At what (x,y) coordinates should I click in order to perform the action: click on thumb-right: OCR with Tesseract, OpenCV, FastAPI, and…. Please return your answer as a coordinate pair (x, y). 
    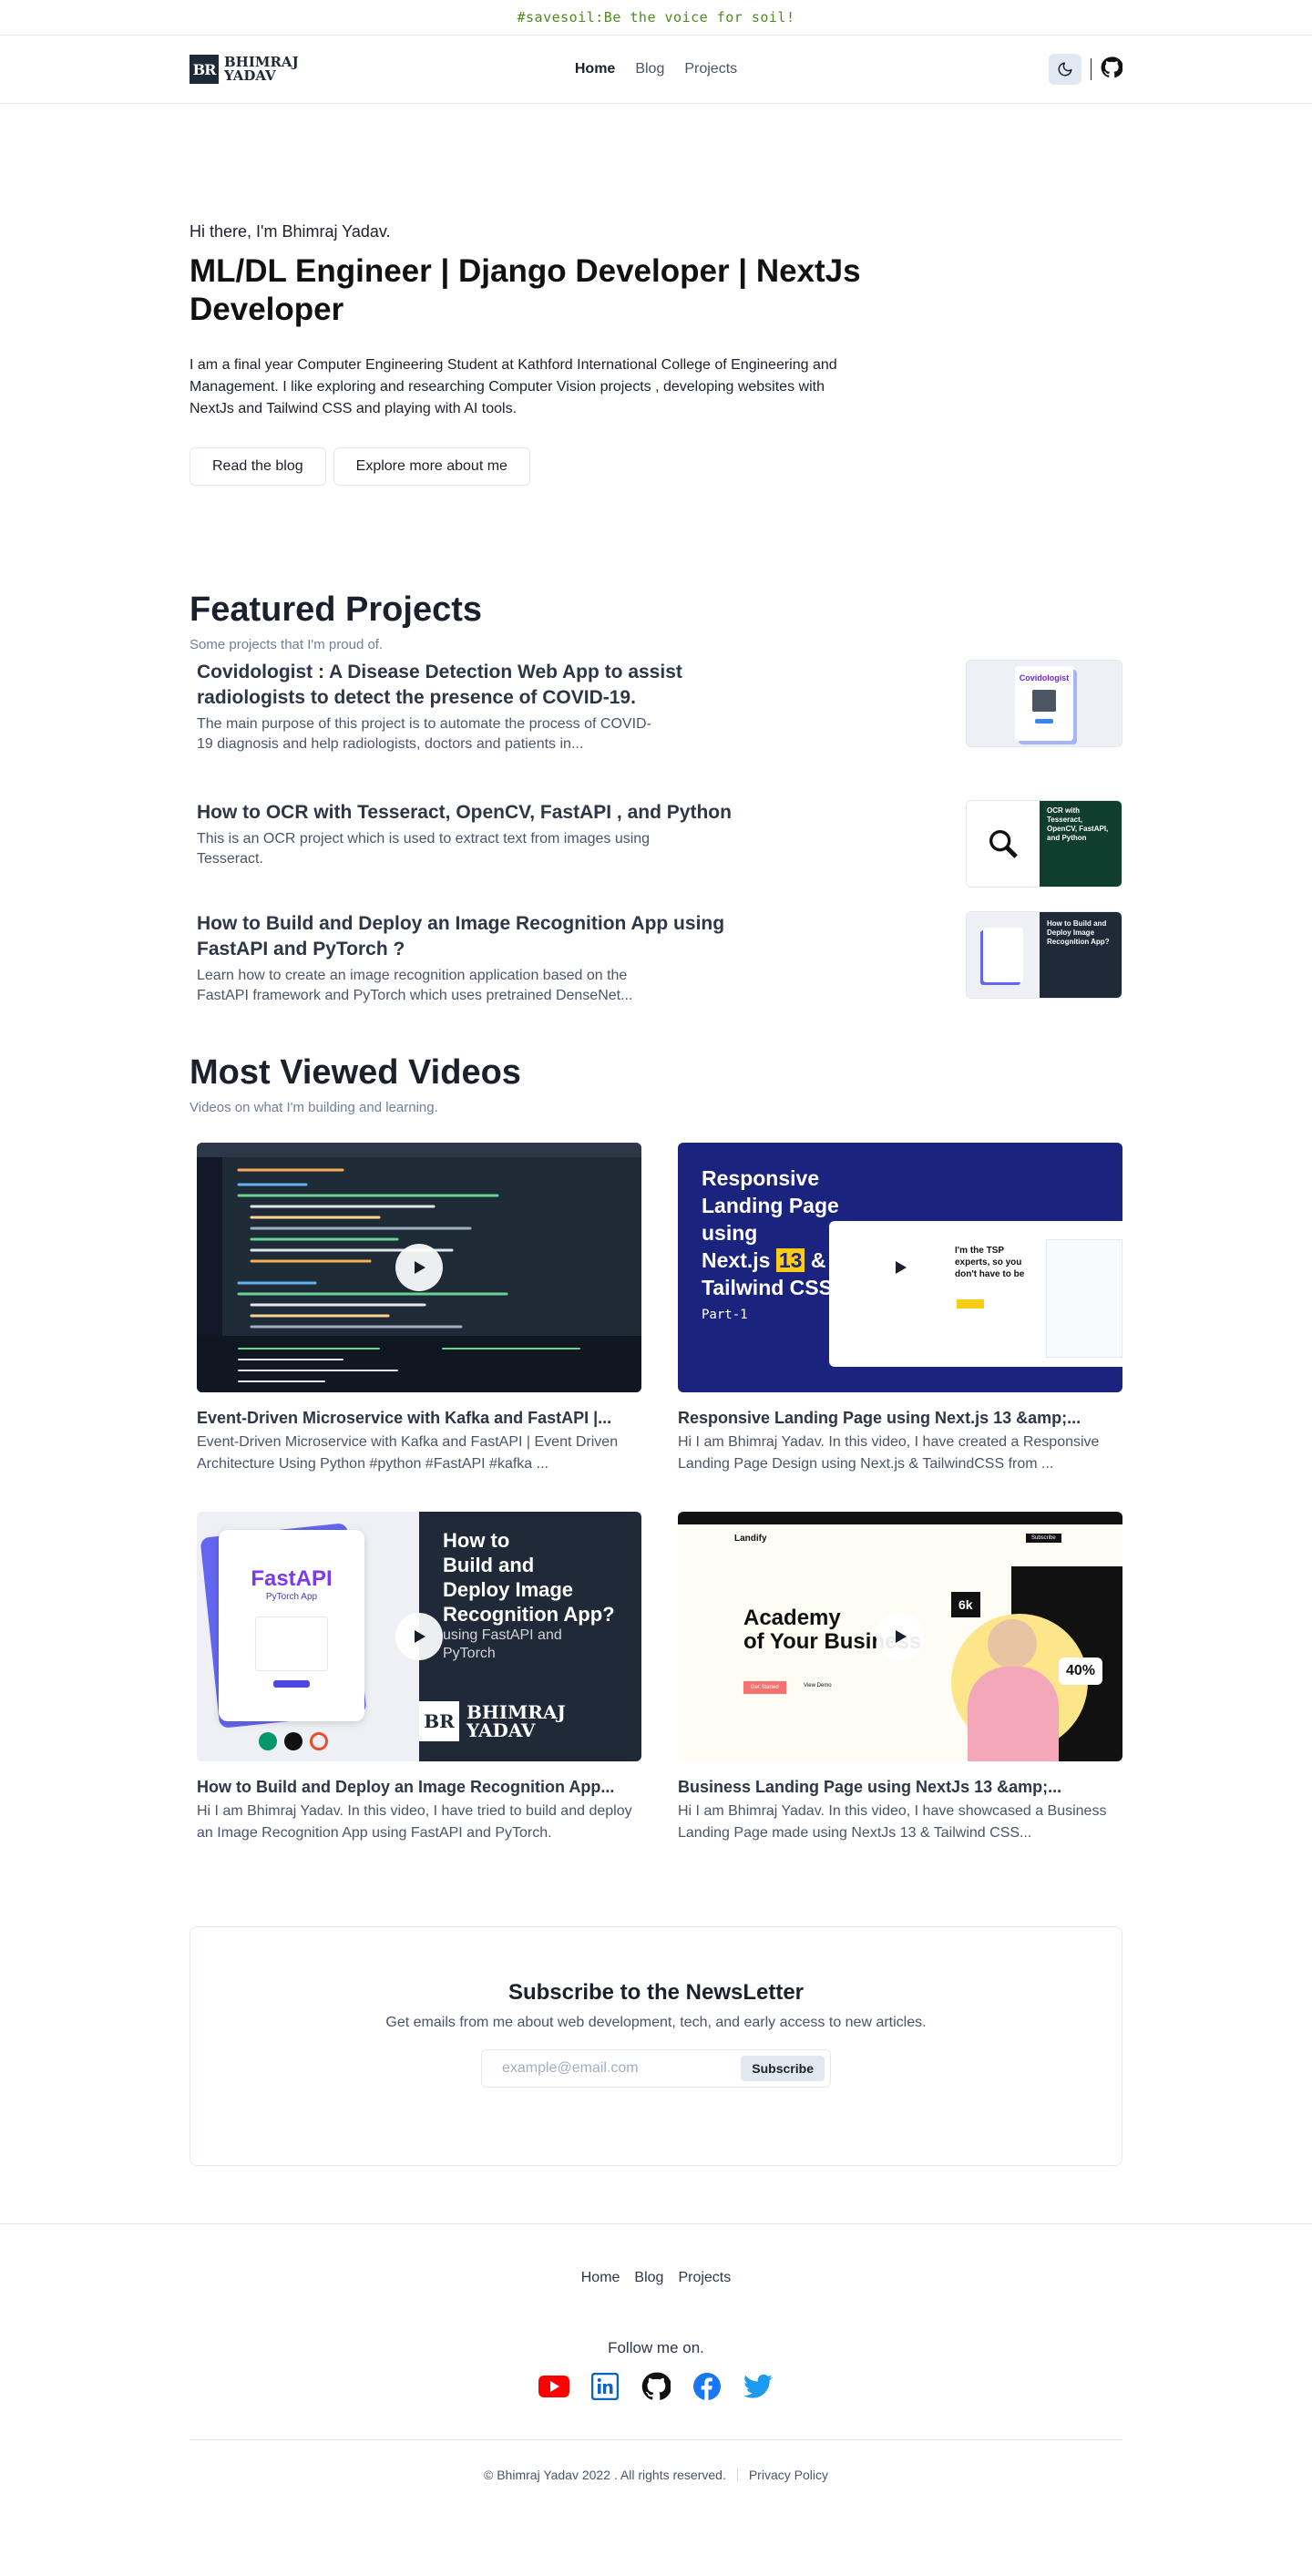
    Looking at the image, I should click on (1081, 844).